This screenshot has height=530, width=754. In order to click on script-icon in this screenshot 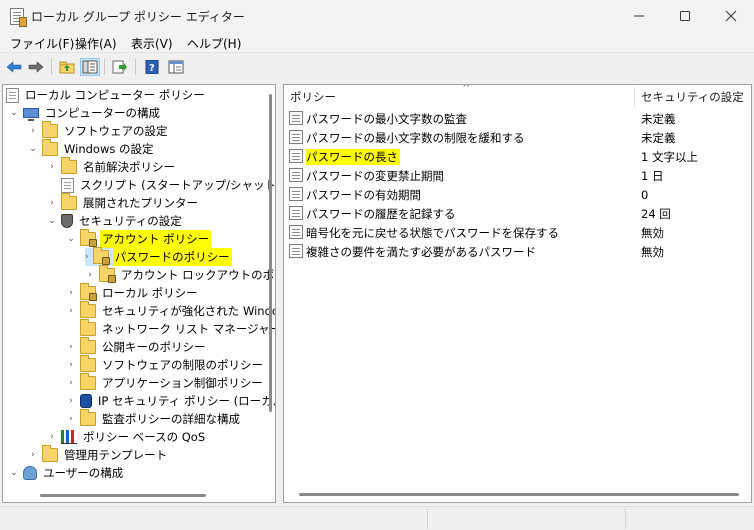, I will do `click(67, 185)`.